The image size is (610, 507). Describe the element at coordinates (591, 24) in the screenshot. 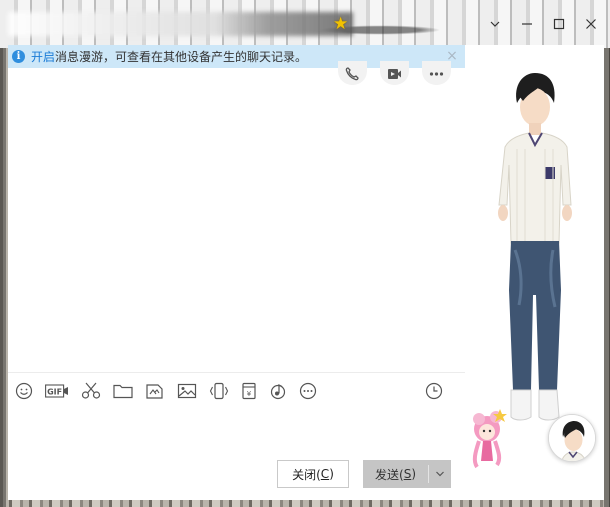

I see `close-window-button` at that location.